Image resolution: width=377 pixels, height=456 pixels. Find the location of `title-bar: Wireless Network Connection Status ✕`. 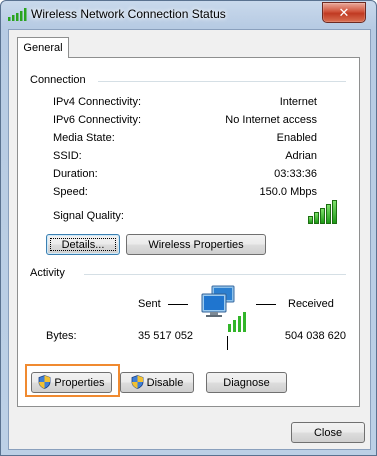

title-bar: Wireless Network Connection Status ✕ is located at coordinates (188, 15).